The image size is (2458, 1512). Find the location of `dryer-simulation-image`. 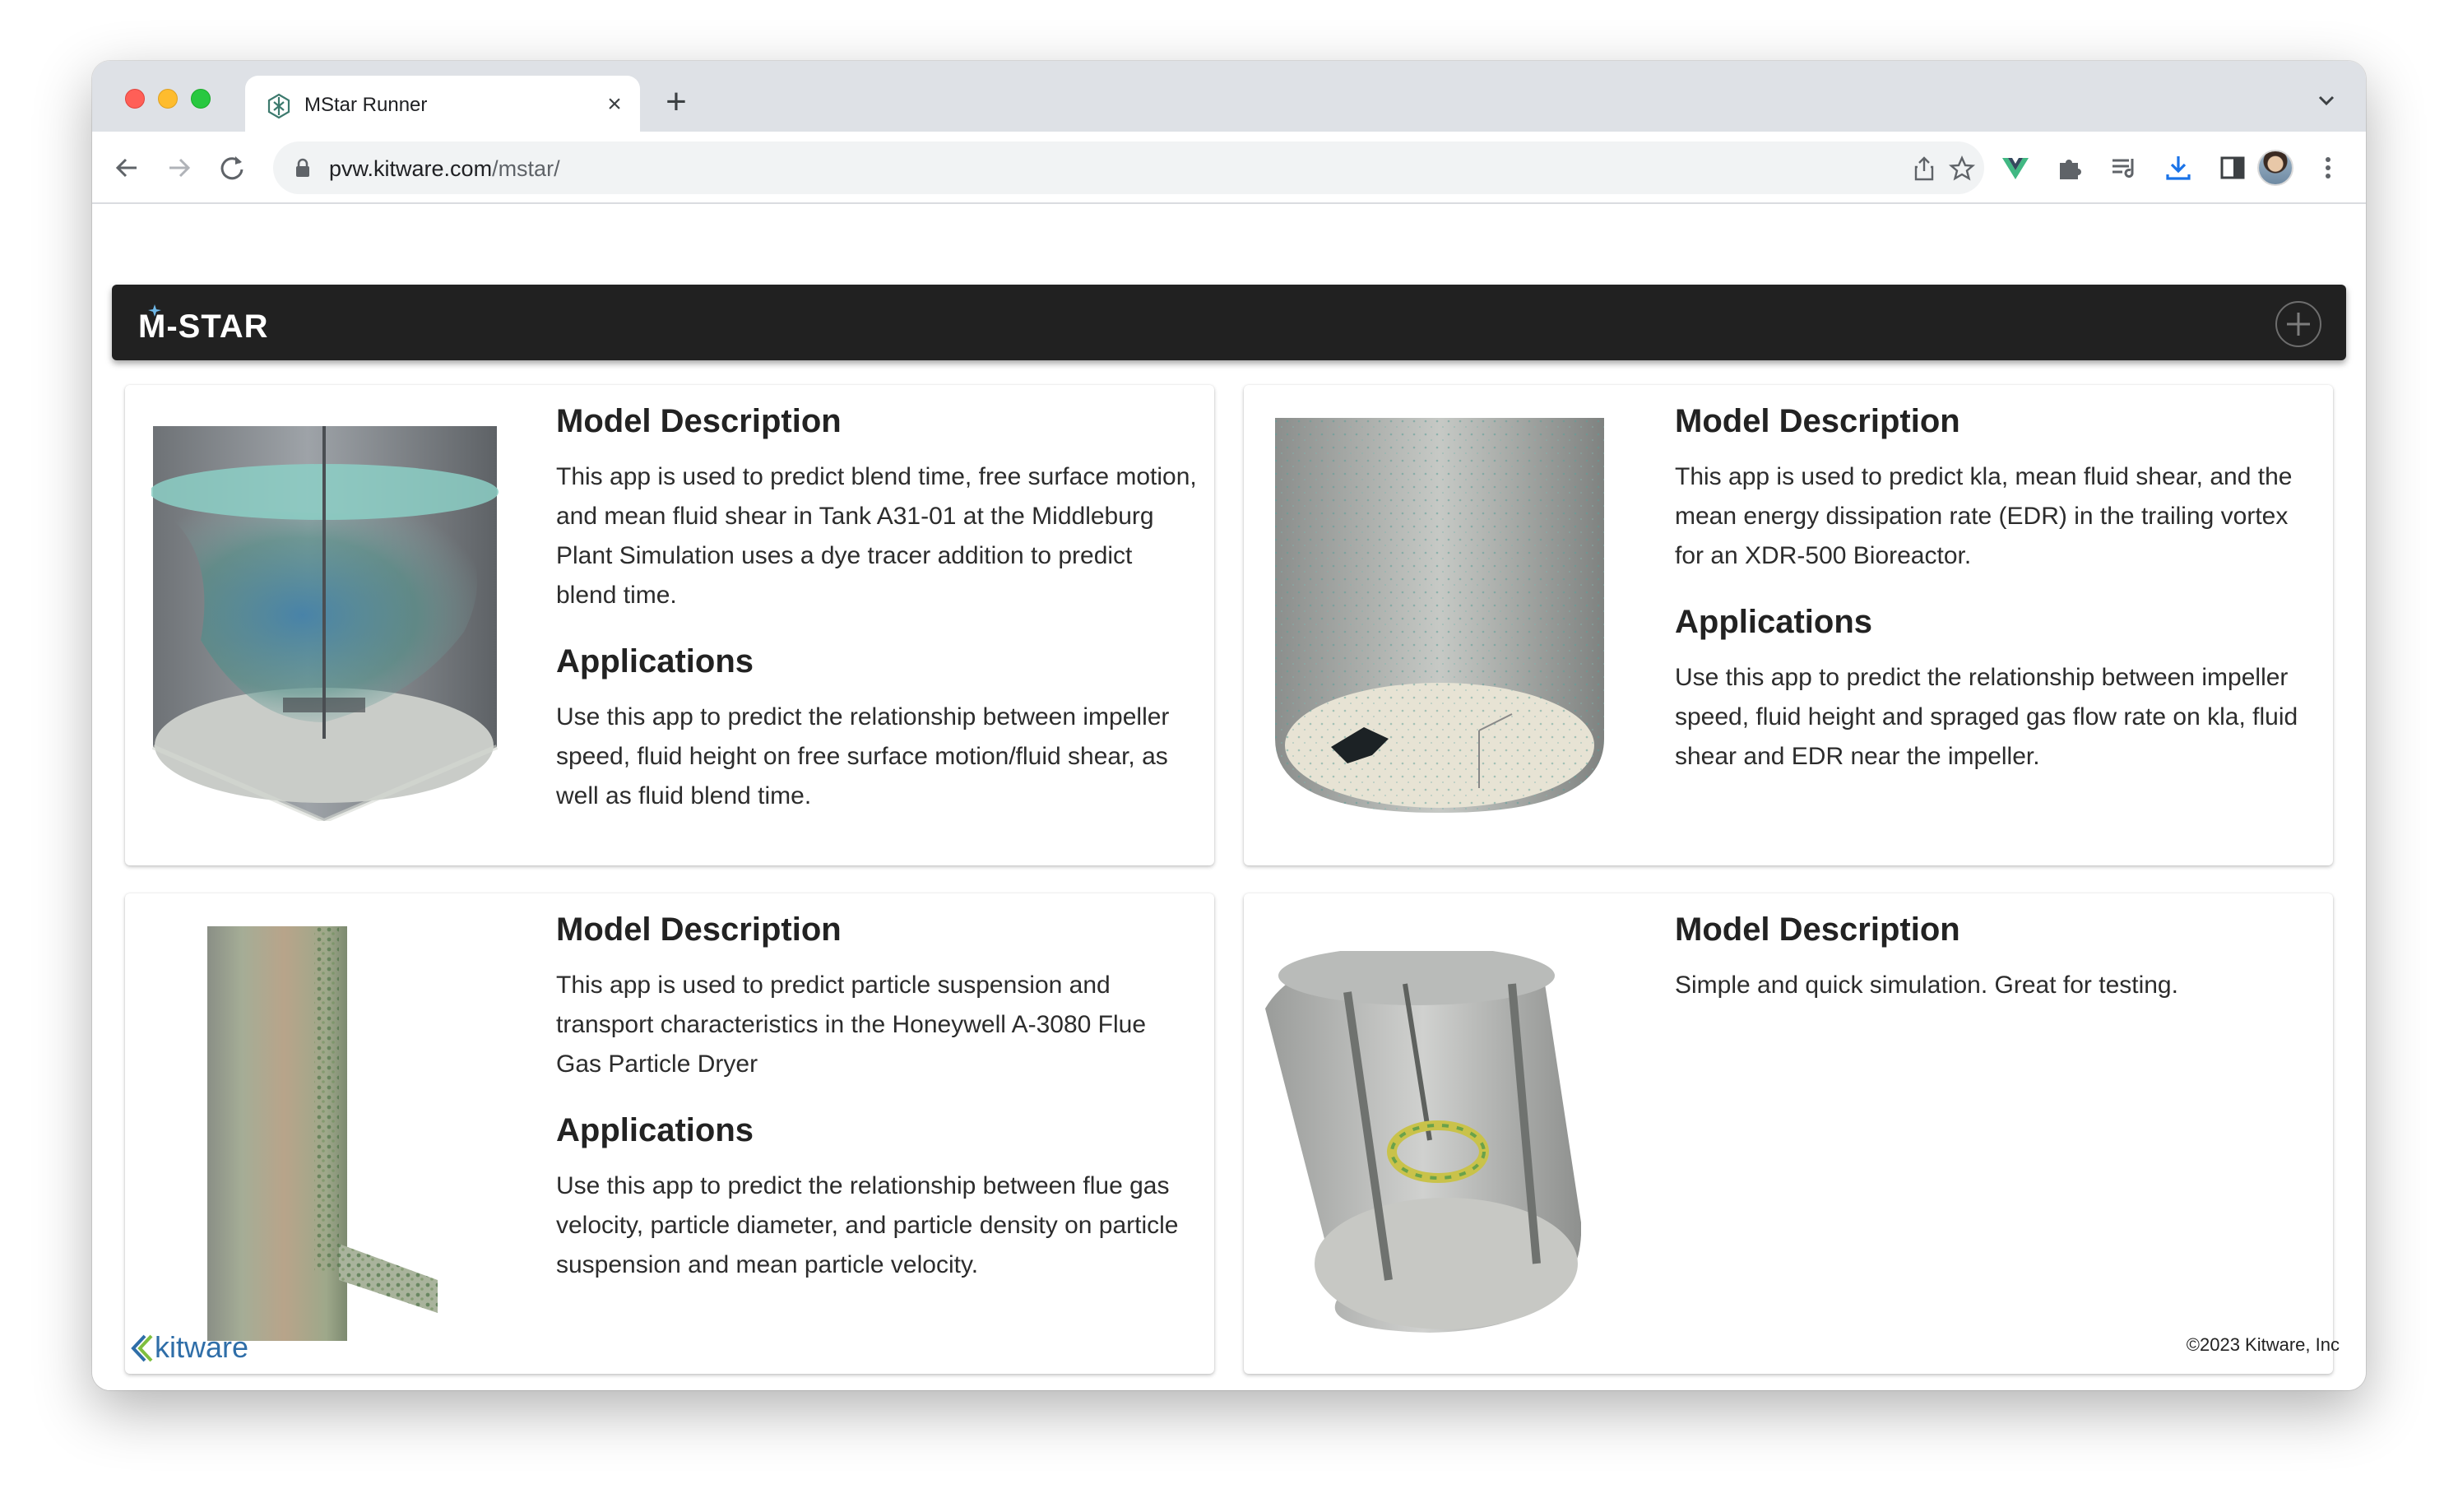

dryer-simulation-image is located at coordinates (322, 1133).